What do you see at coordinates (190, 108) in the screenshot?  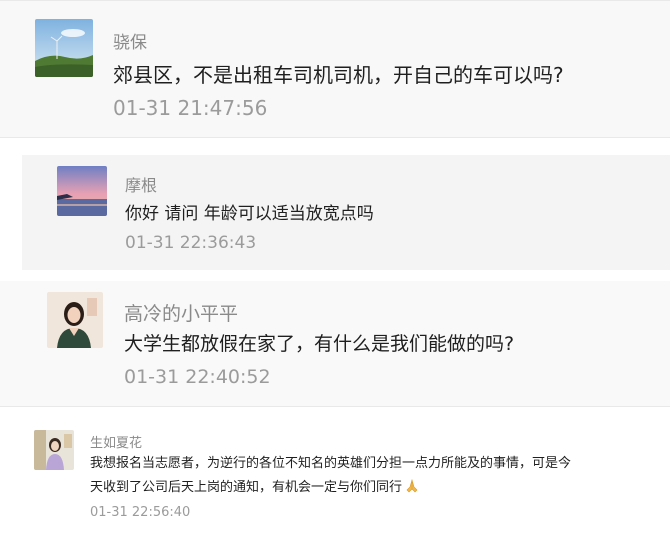 I see `comment-timestamp: 01-31 21:47:56` at bounding box center [190, 108].